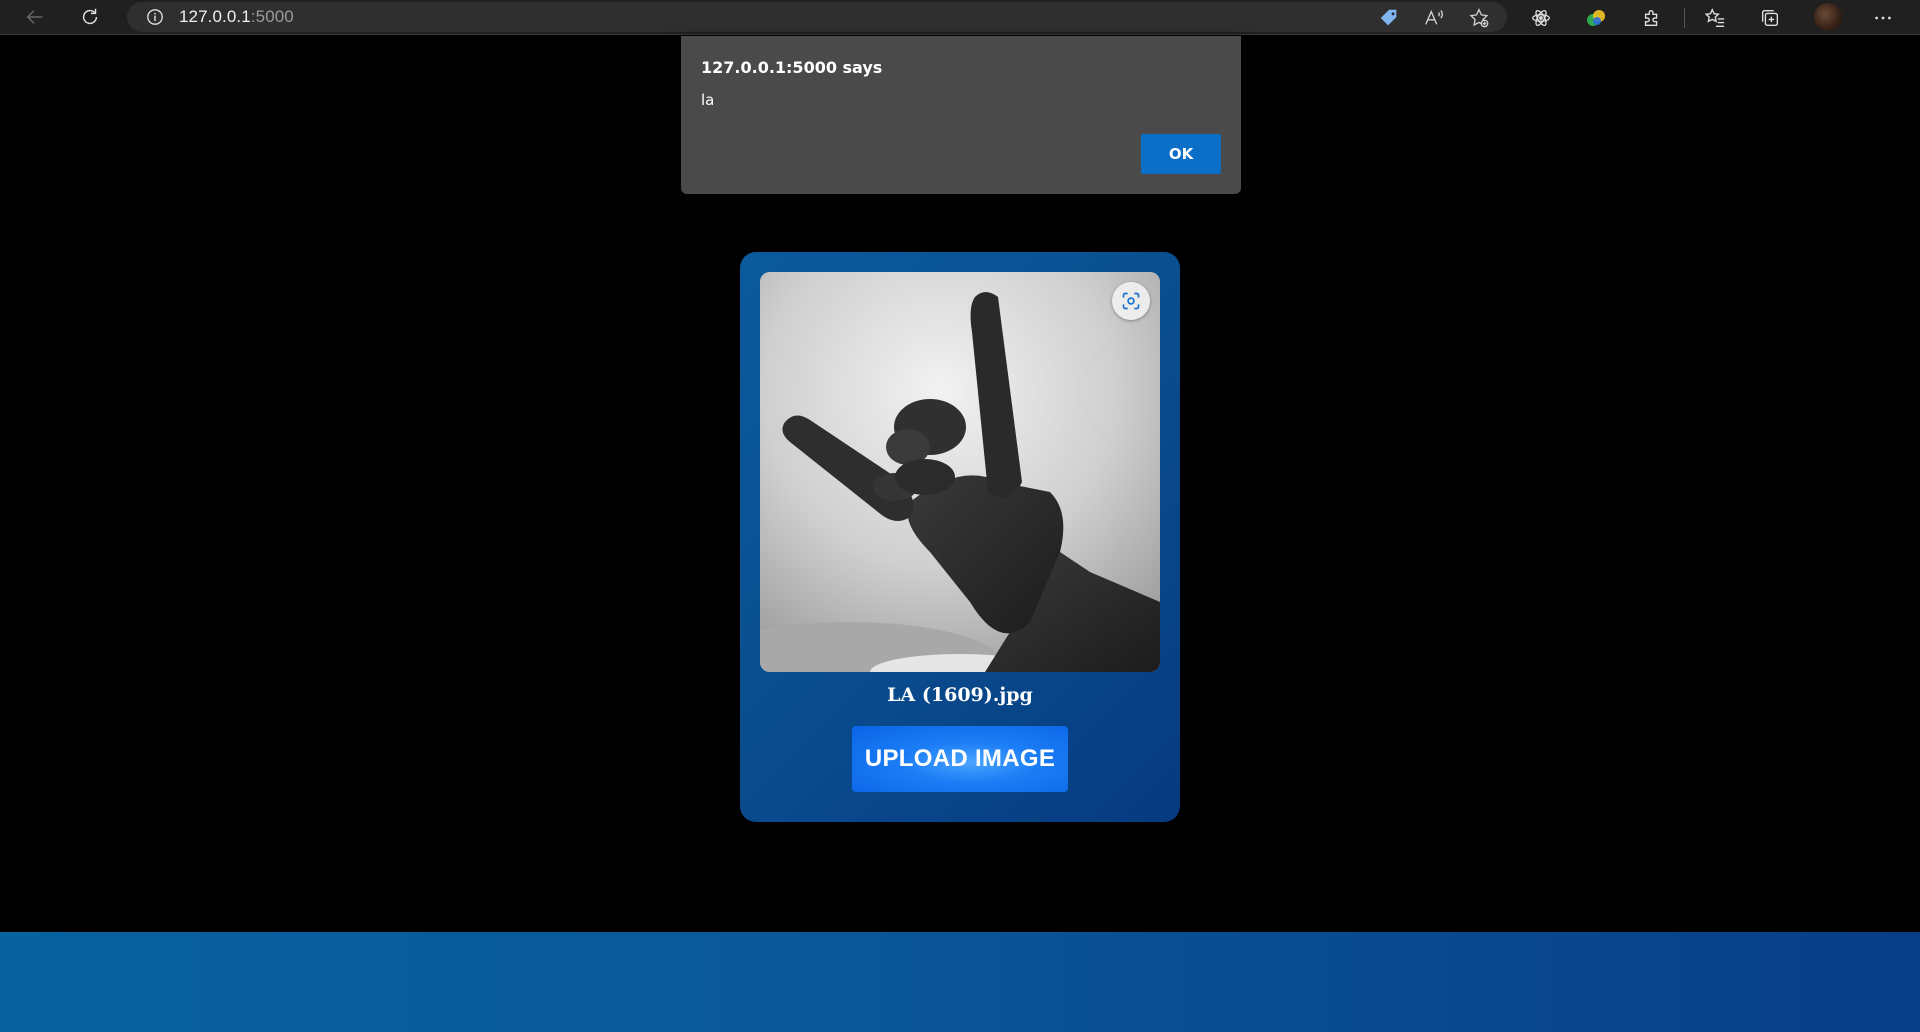 Image resolution: width=1920 pixels, height=1032 pixels. I want to click on alert-message: la, so click(708, 100).